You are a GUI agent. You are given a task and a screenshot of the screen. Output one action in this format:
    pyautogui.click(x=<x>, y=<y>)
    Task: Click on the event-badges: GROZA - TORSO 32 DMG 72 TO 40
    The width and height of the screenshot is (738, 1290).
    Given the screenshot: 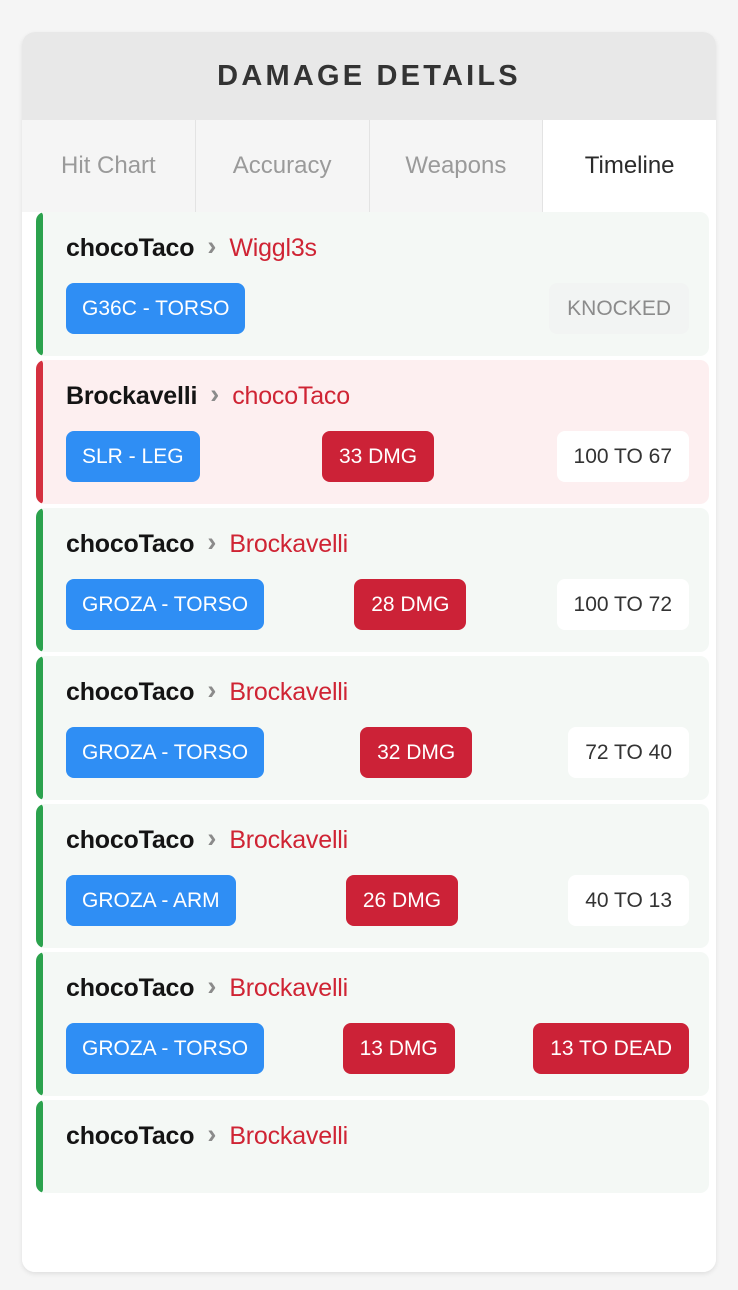 What is the action you would take?
    pyautogui.click(x=378, y=752)
    